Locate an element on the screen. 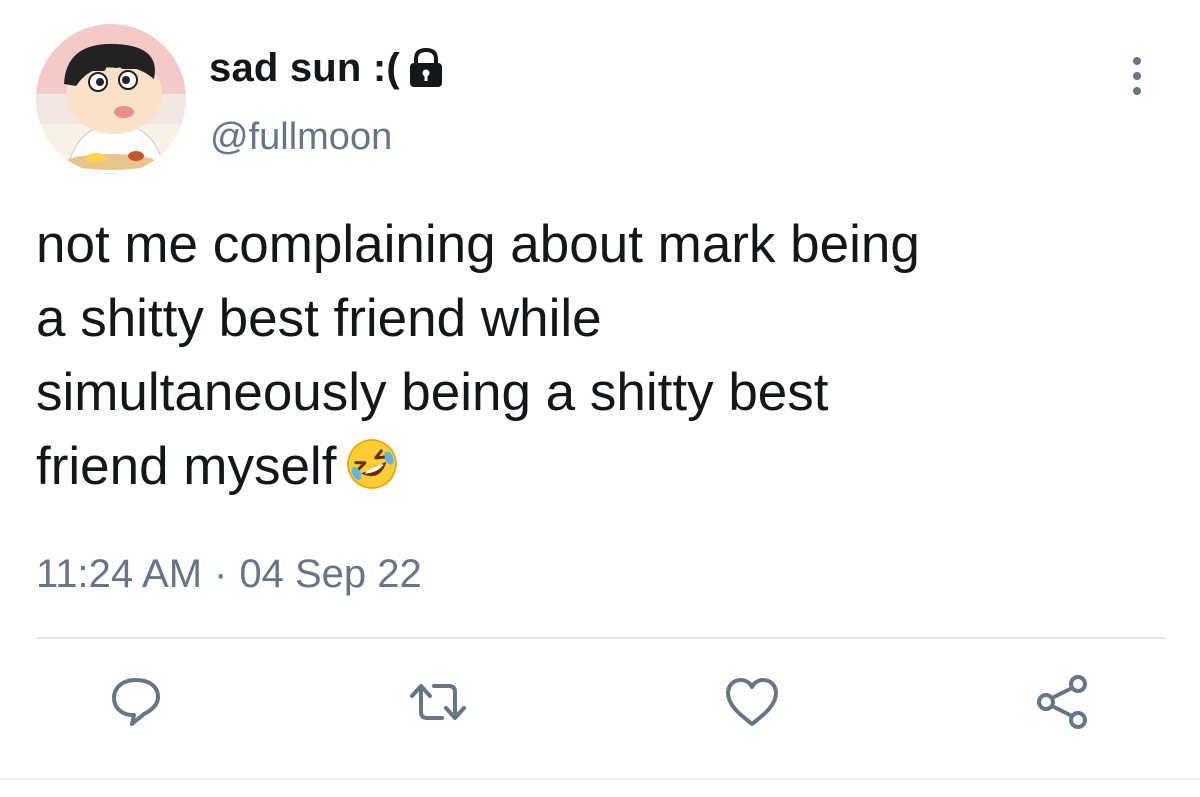 This screenshot has height=797, width=1200. tweet-date: 04 Sep 22 is located at coordinates (330, 574).